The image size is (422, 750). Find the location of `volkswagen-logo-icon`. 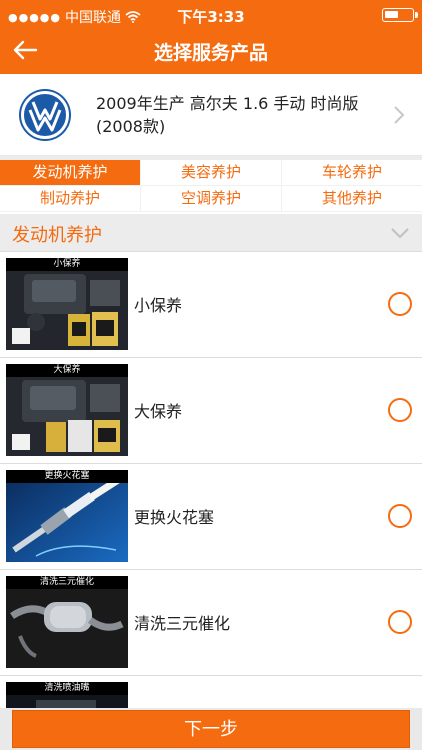

volkswagen-logo-icon is located at coordinates (45, 115).